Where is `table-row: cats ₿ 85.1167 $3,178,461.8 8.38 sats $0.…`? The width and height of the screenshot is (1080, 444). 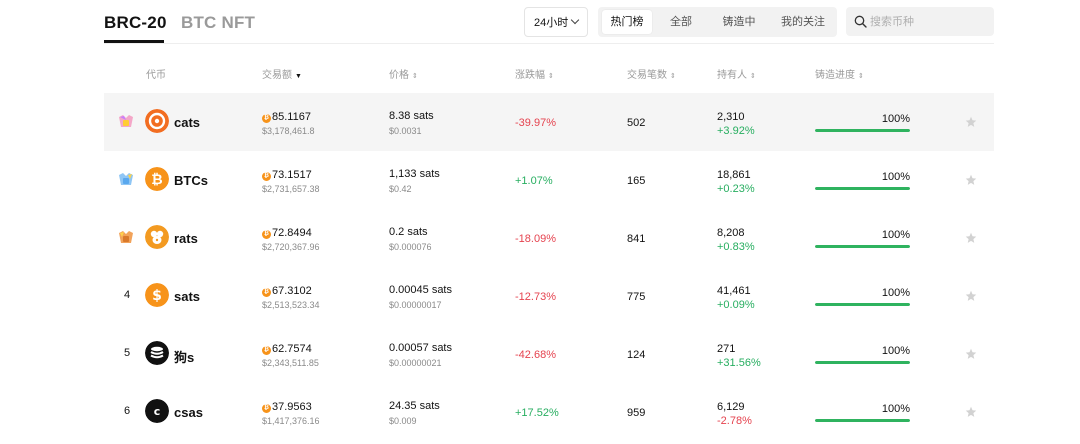
table-row: cats ₿ 85.1167 $3,178,461.8 8.38 sats $0.… is located at coordinates (549, 122).